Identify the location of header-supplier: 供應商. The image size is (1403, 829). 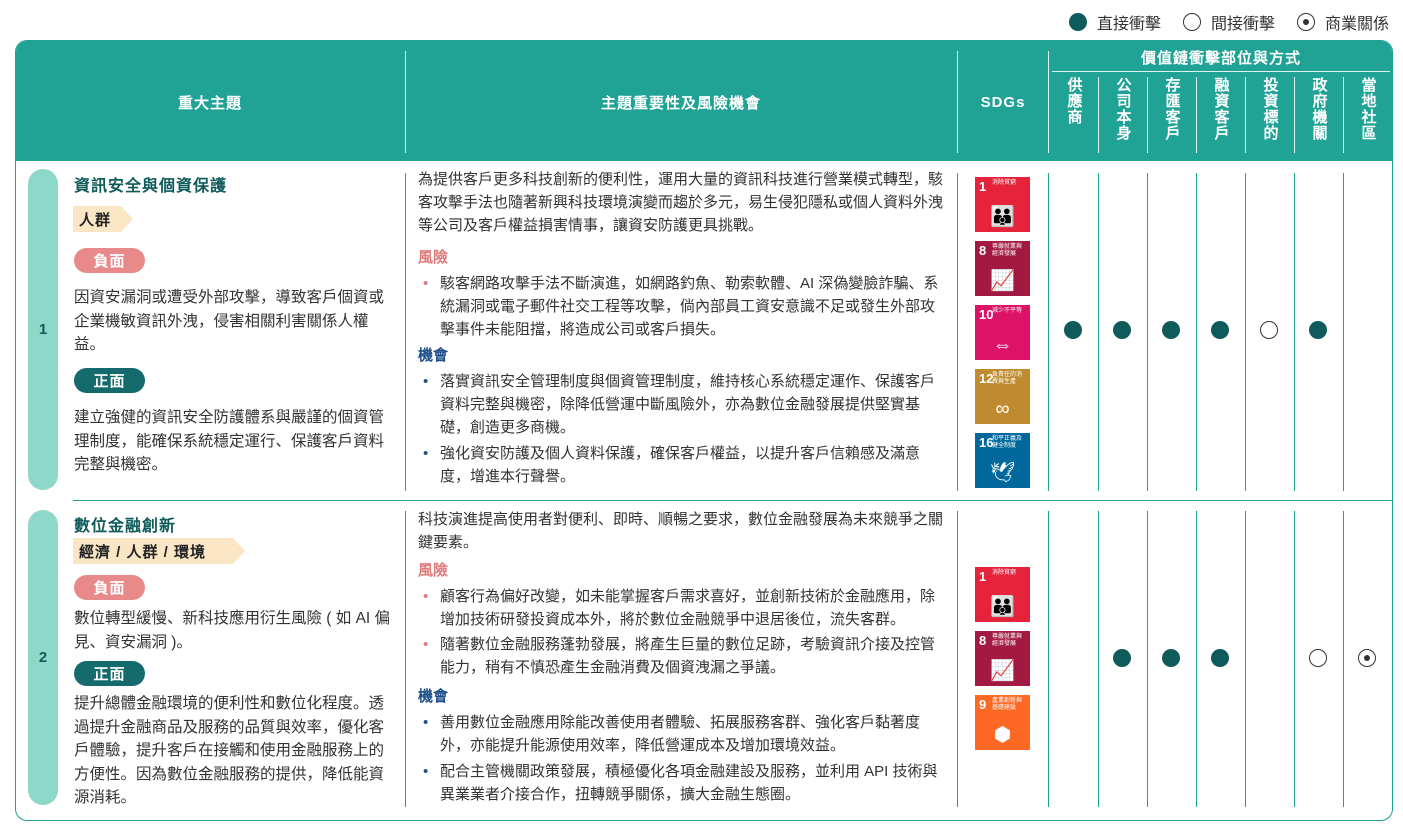
(1074, 101).